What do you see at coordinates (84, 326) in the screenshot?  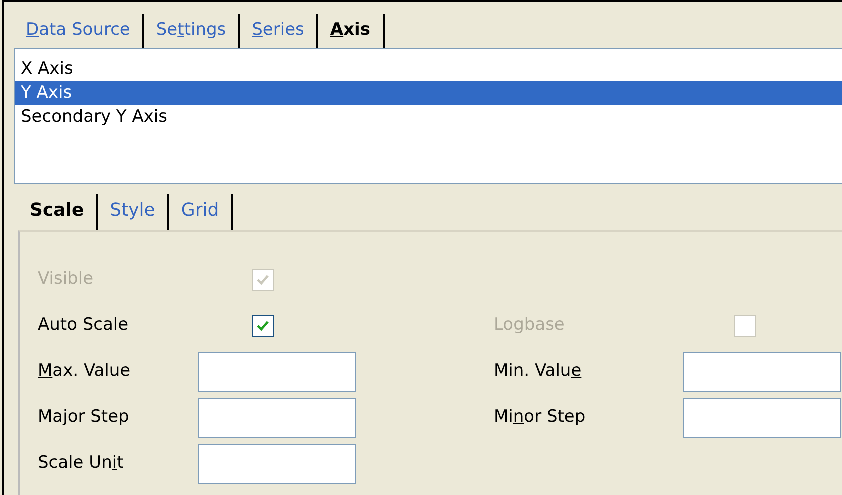 I see `field-label: Auto Scale` at bounding box center [84, 326].